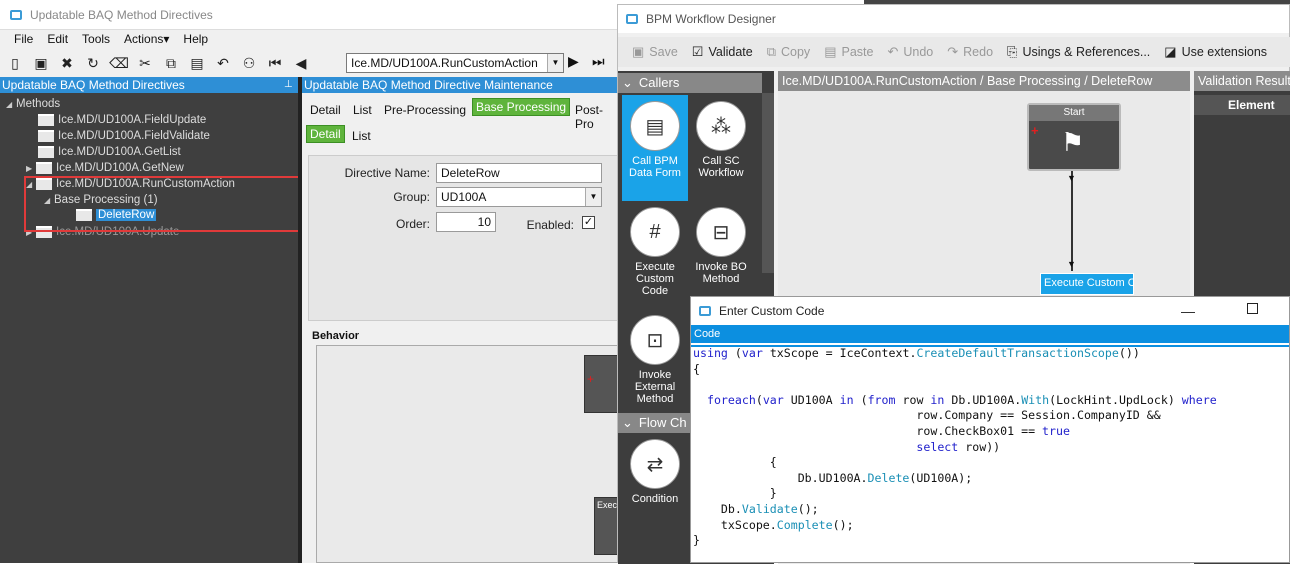 This screenshot has width=1290, height=564. What do you see at coordinates (96, 41) in the screenshot?
I see `menu-tools: Tools` at bounding box center [96, 41].